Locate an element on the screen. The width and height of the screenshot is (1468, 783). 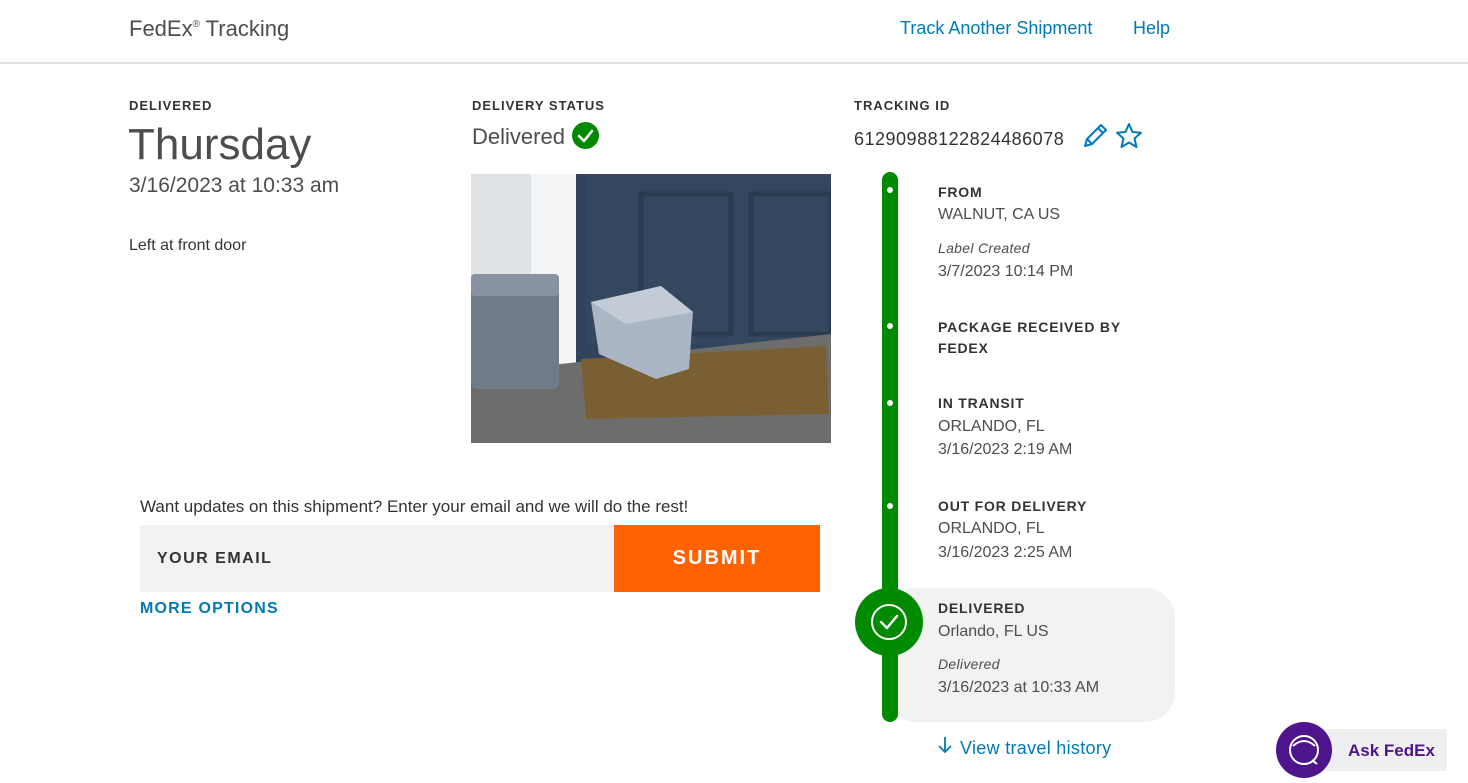
event-time-from: 3/7/2023 10:14 PM is located at coordinates (1006, 271).